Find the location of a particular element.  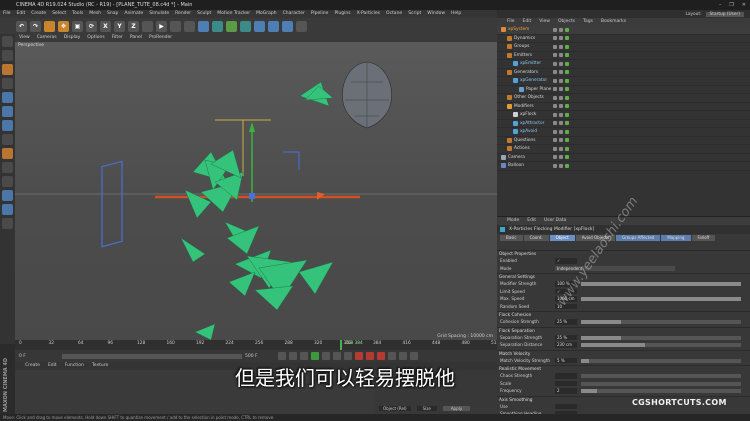

menu-item-plugins: Plugins is located at coordinates (342, 14).